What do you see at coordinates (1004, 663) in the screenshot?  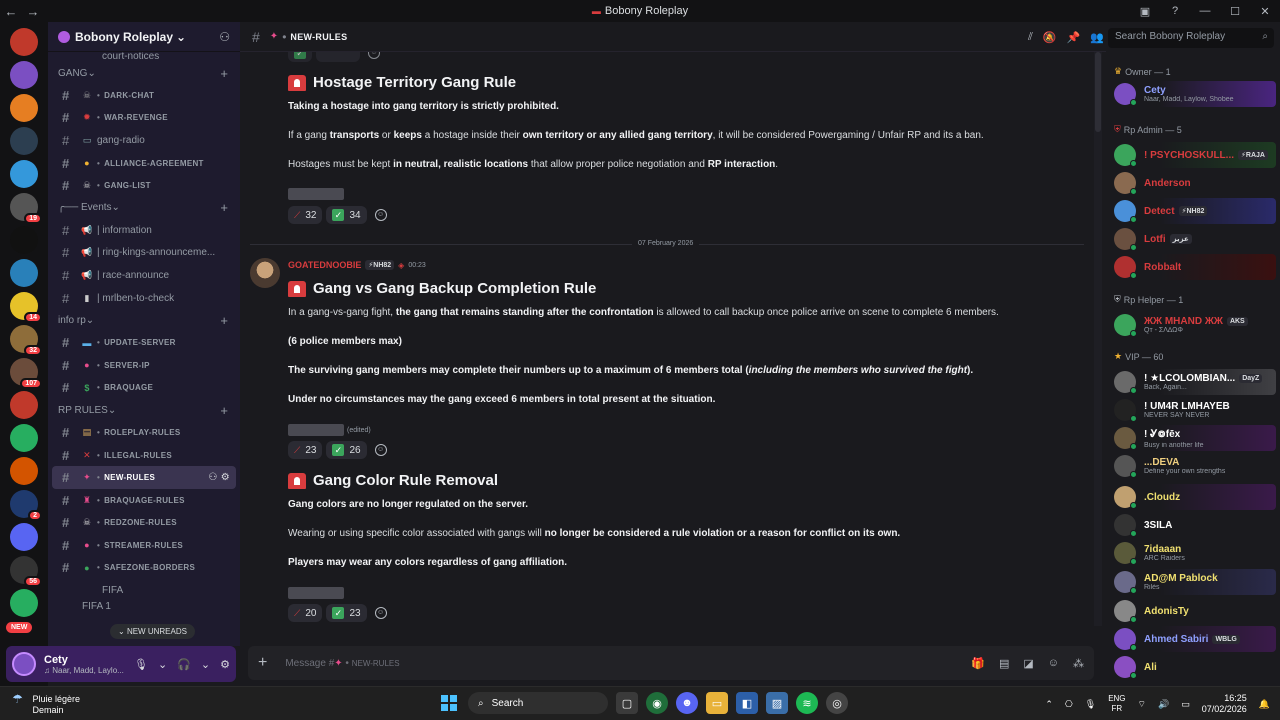 I see `gif-icon: ▤` at bounding box center [1004, 663].